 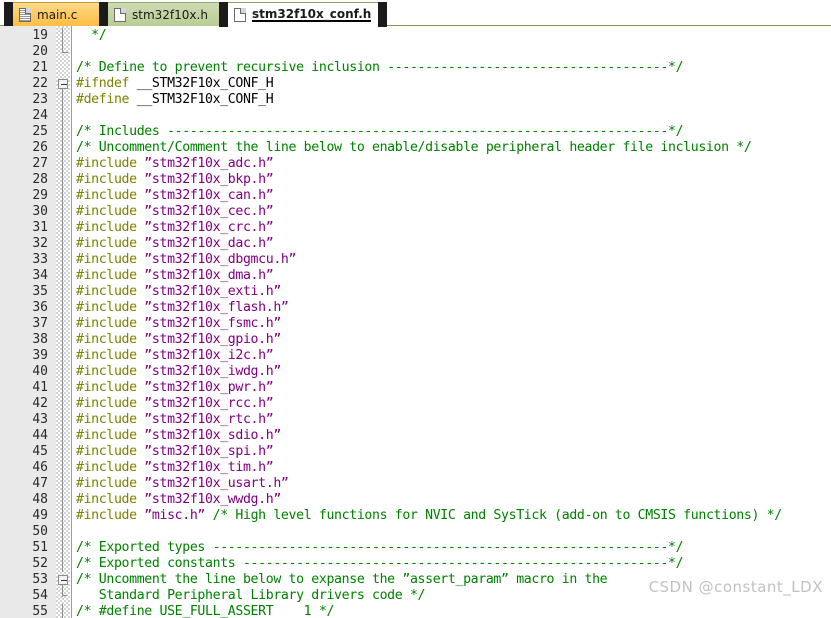 What do you see at coordinates (415, 404) in the screenshot?
I see `code-line: 42 #include ”stm32f10x_rcc.h”` at bounding box center [415, 404].